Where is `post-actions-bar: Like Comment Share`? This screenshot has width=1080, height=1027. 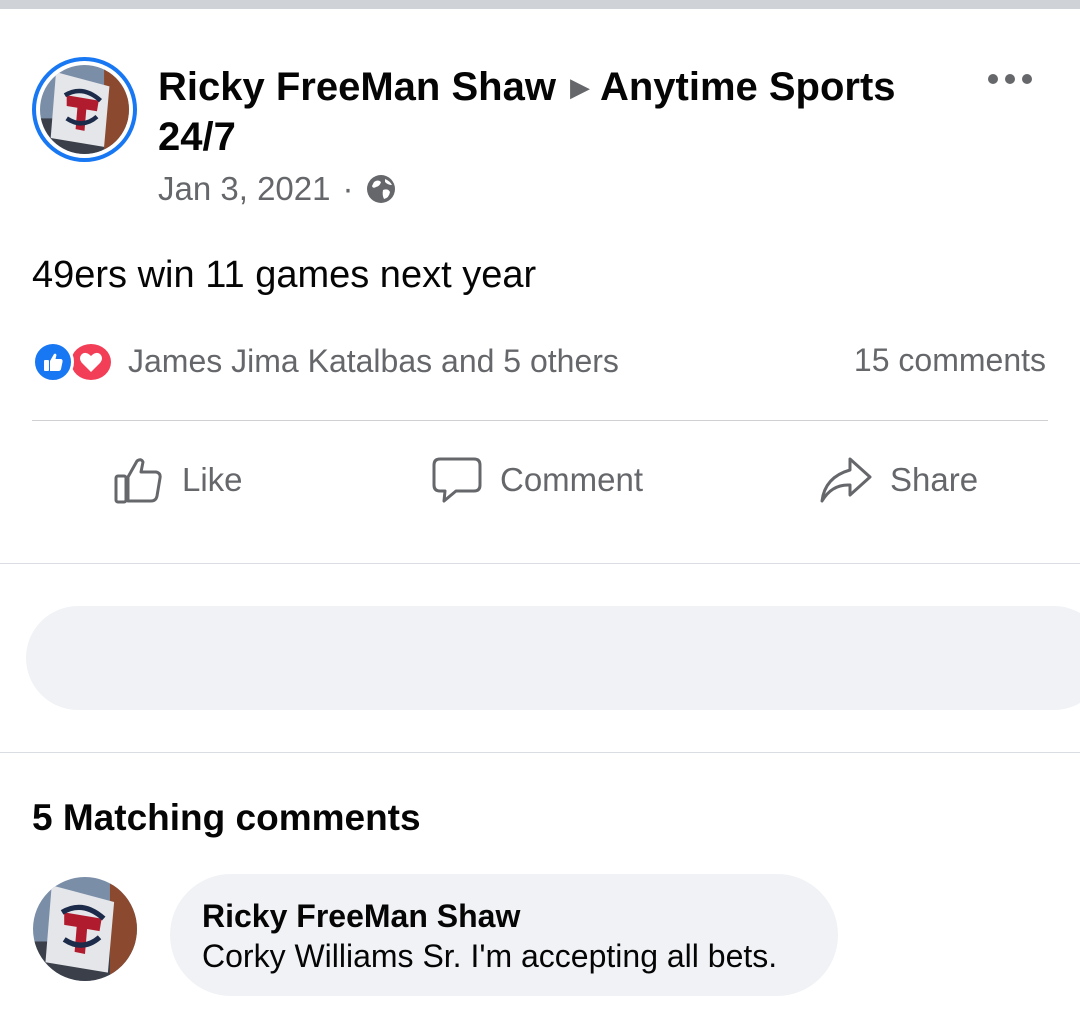 post-actions-bar: Like Comment Share is located at coordinates (540, 480).